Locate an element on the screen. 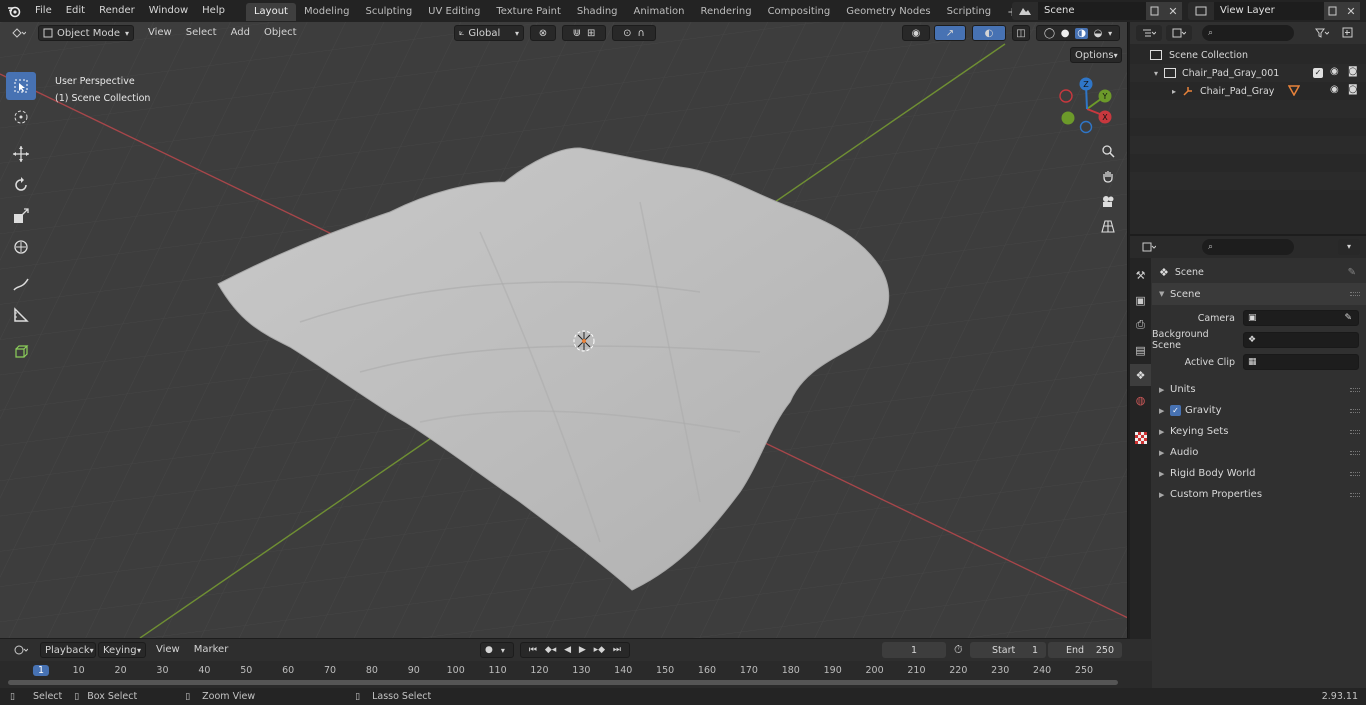  blender-logo-icon is located at coordinates (14, 11).